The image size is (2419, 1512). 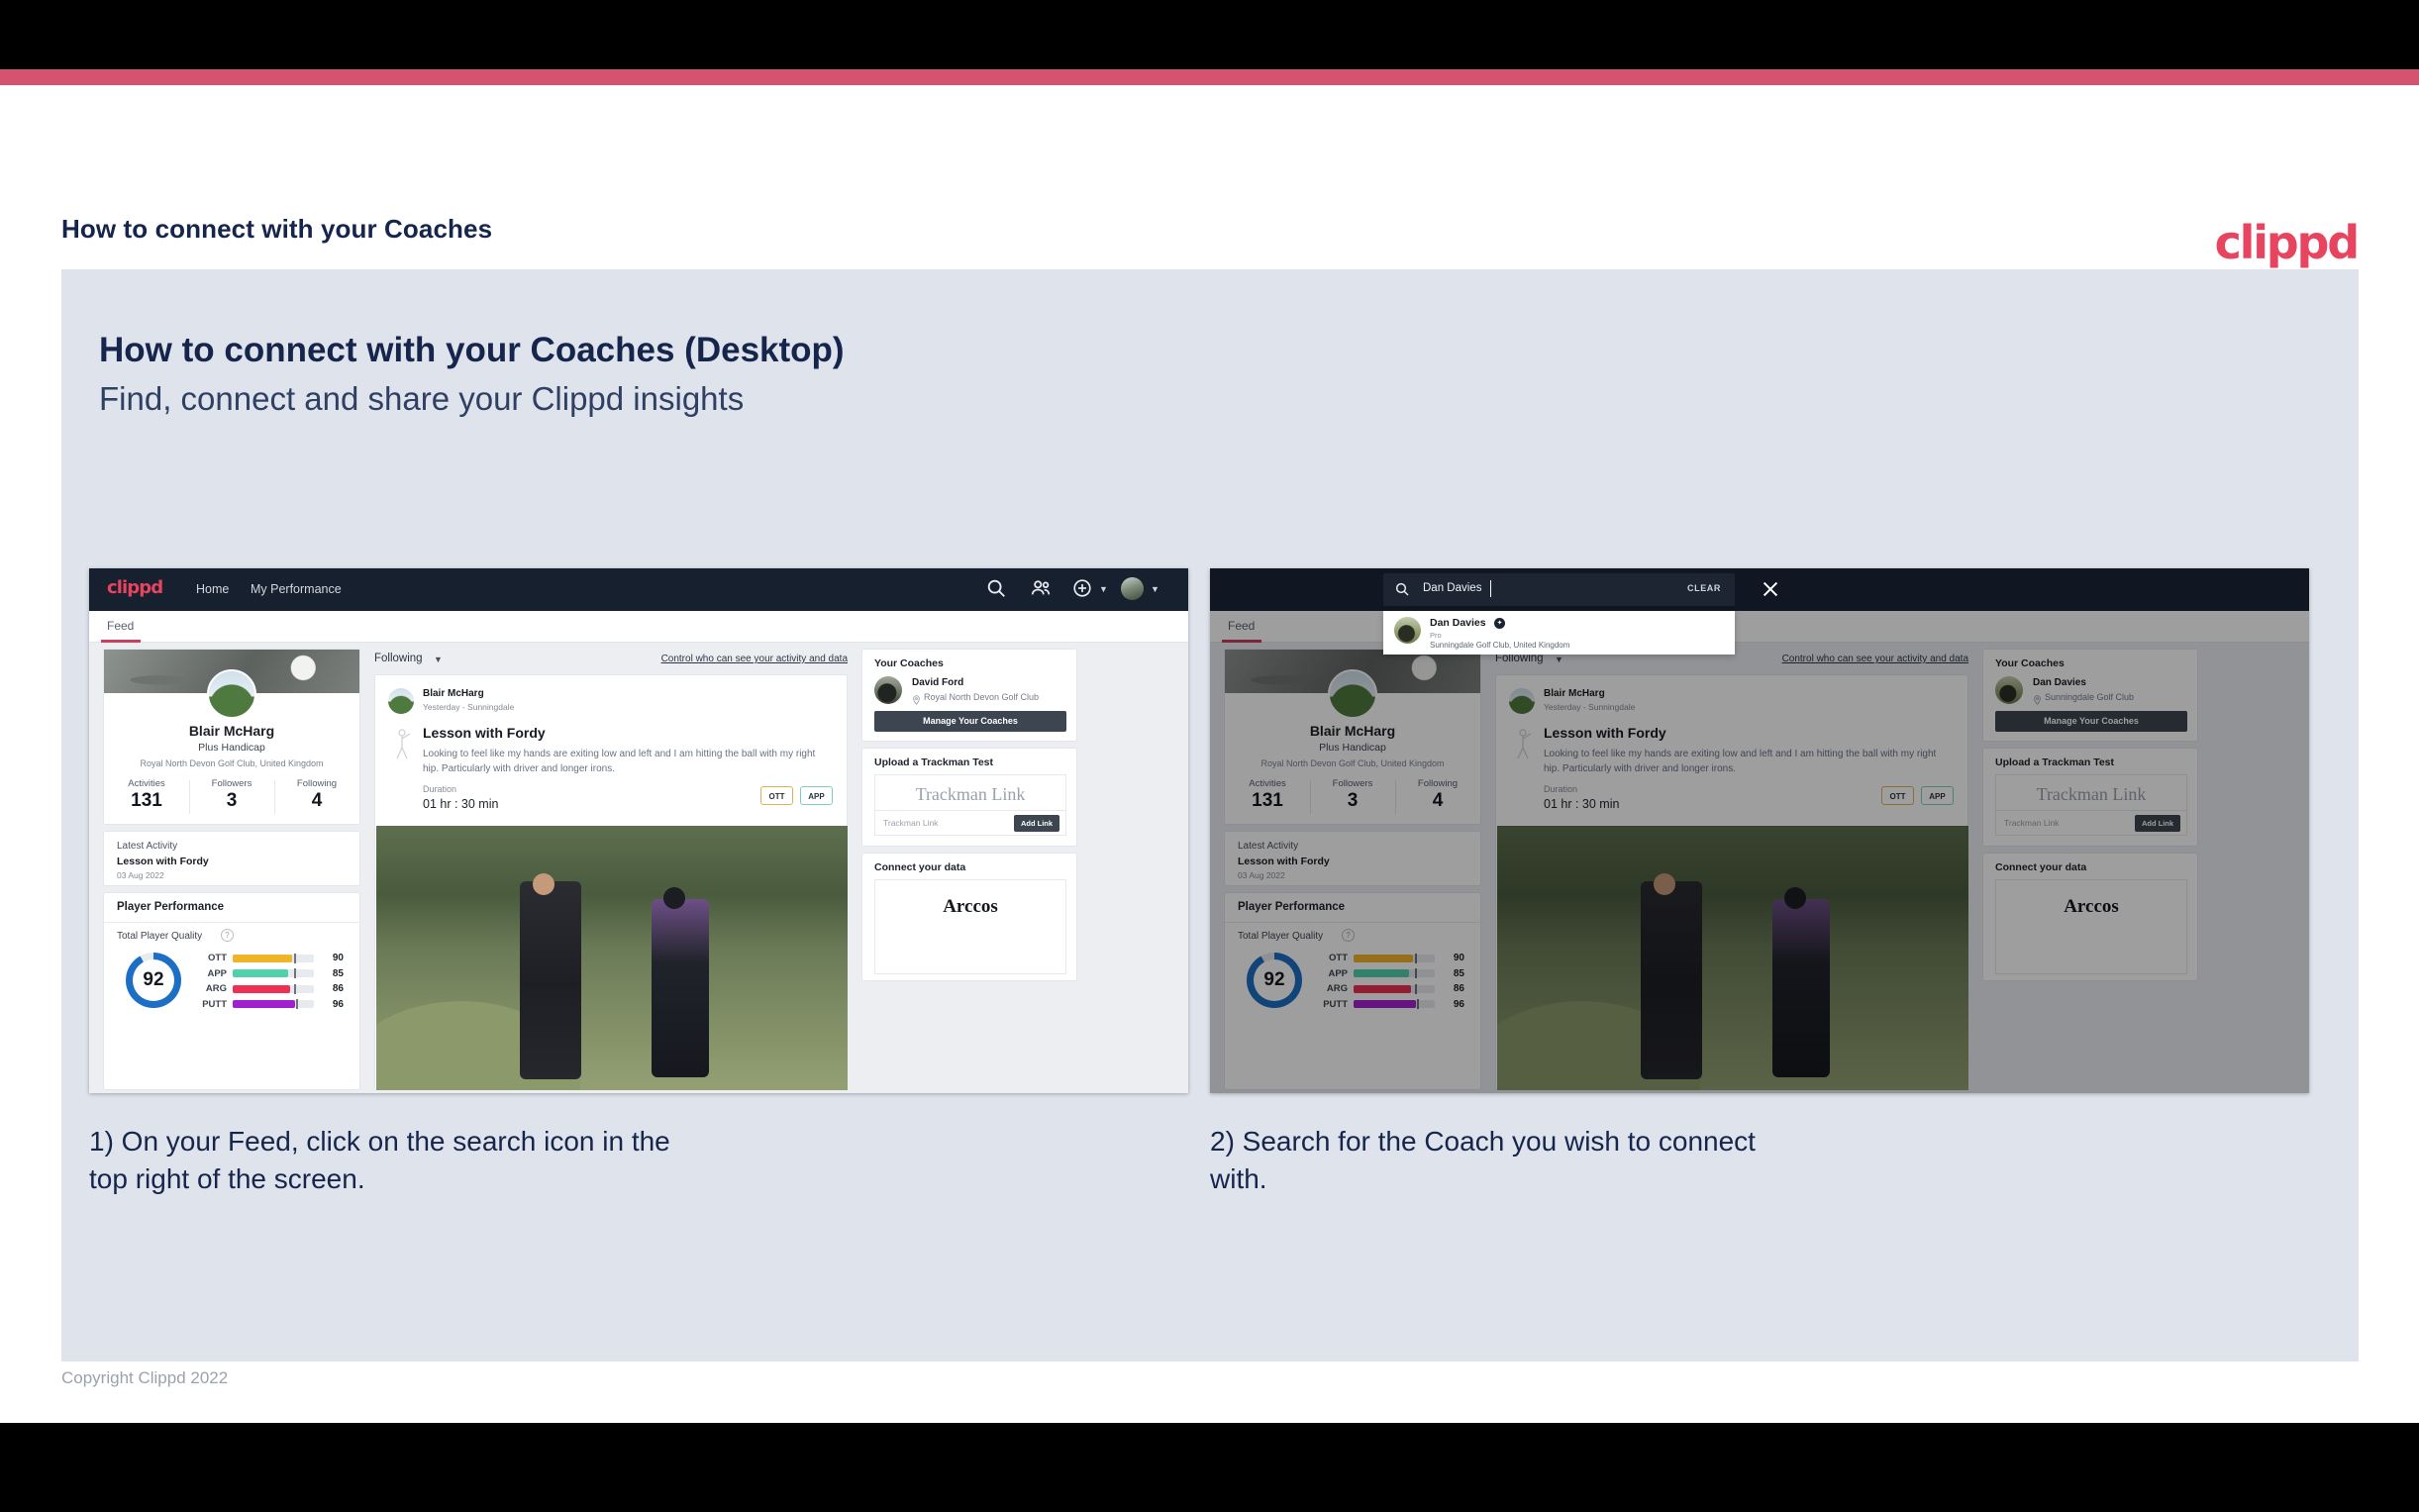 What do you see at coordinates (317, 783) in the screenshot?
I see `stat-label: Following` at bounding box center [317, 783].